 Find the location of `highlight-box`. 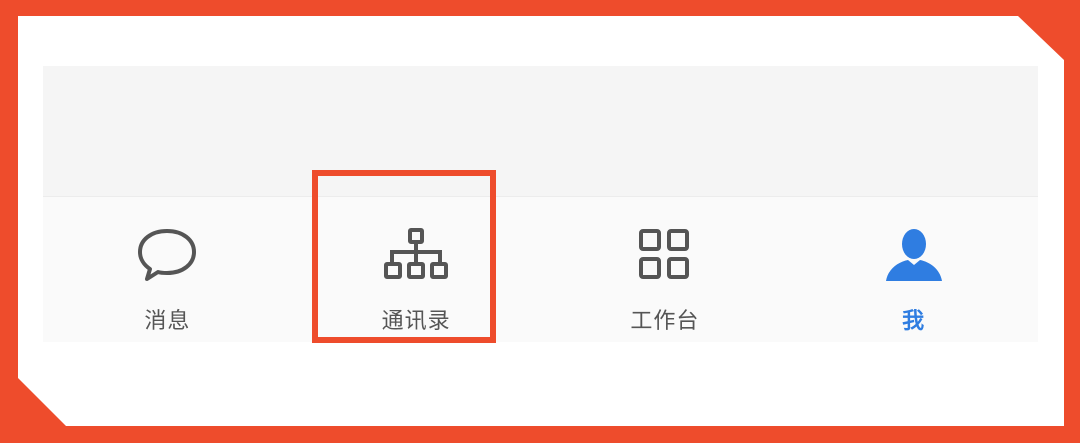

highlight-box is located at coordinates (404, 256).